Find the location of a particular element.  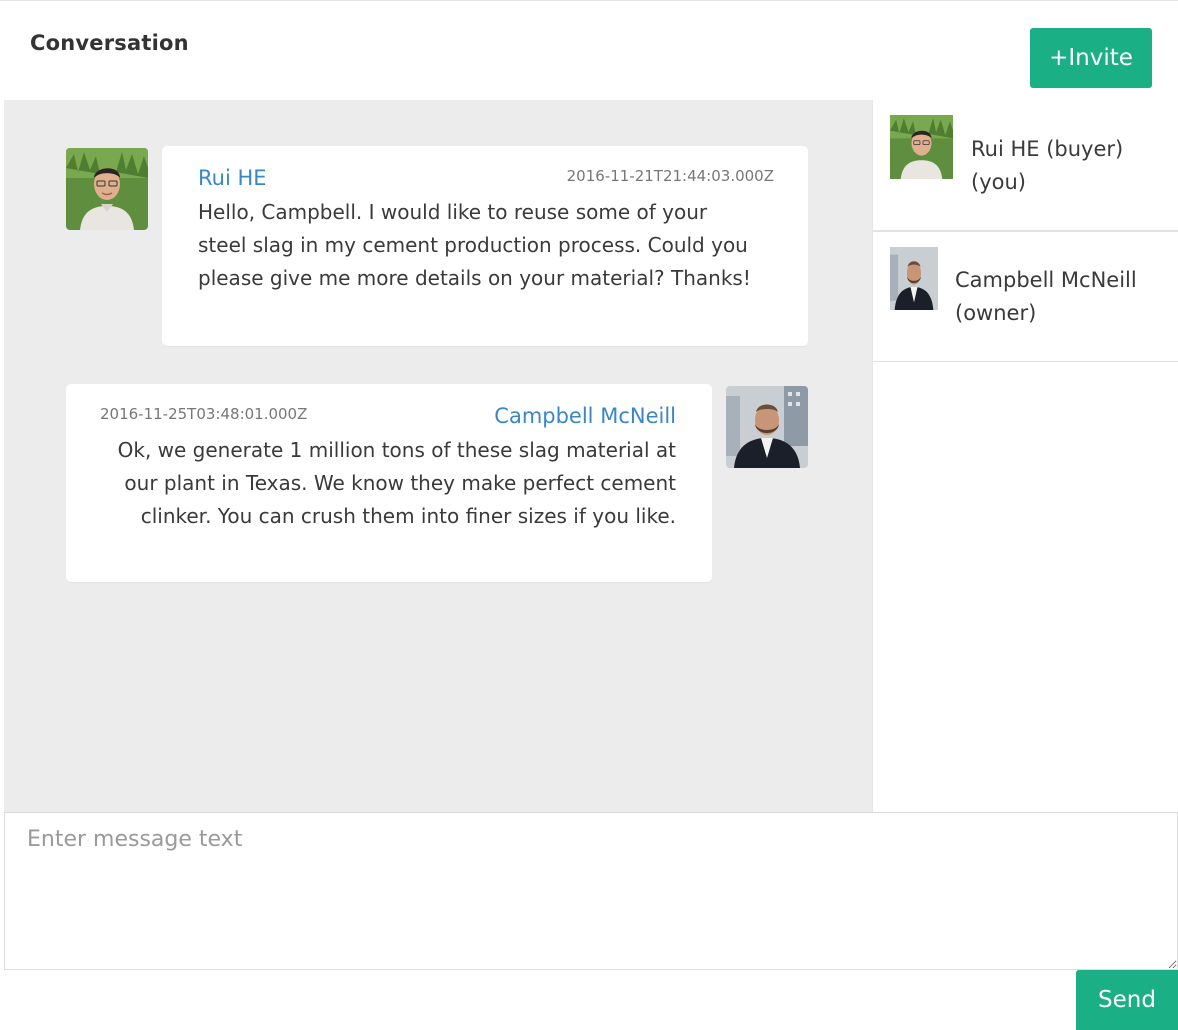

participant-rui-he: Rui HE (buyer) (you) is located at coordinates (1025, 165).